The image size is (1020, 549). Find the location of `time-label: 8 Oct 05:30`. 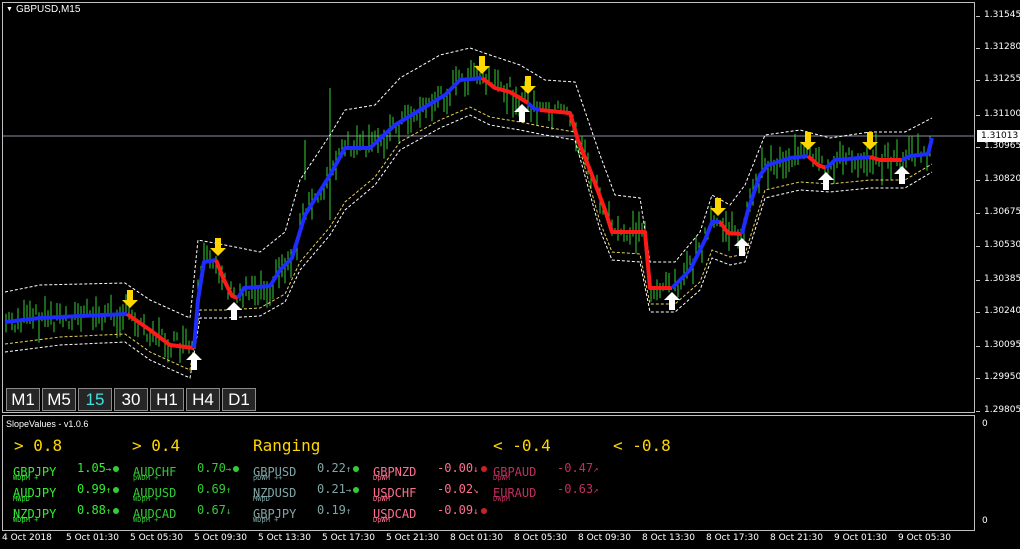

time-label: 8 Oct 05:30 is located at coordinates (540, 538).